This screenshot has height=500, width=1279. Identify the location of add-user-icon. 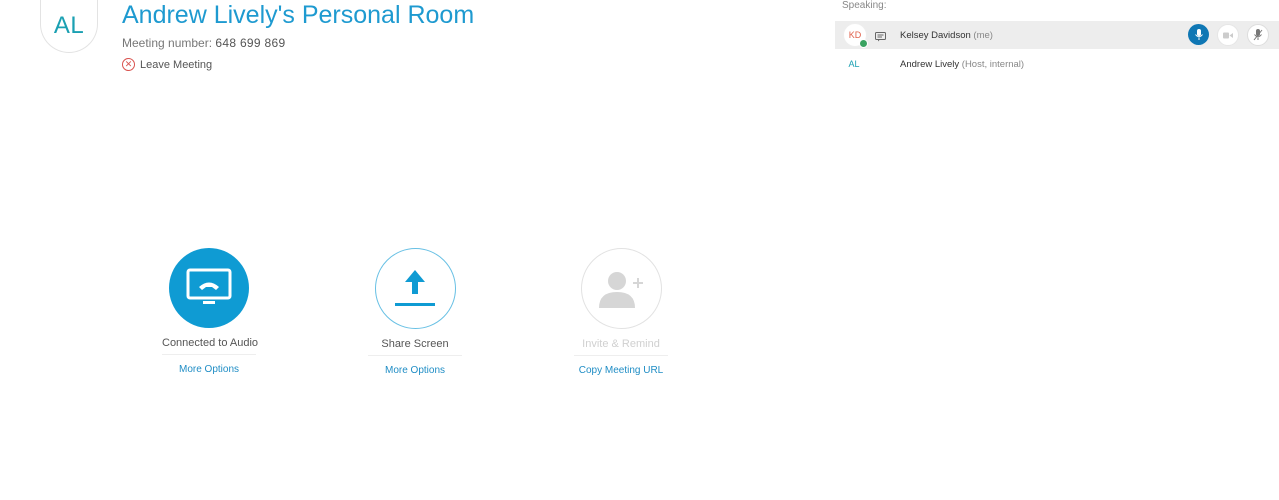
(621, 289).